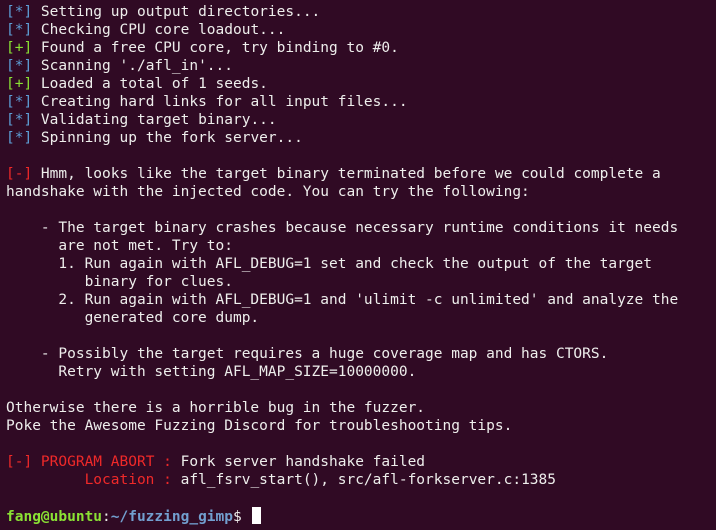 This screenshot has width=716, height=530. Describe the element at coordinates (119, 282) in the screenshot. I see `message-line: binary for clues.` at that location.